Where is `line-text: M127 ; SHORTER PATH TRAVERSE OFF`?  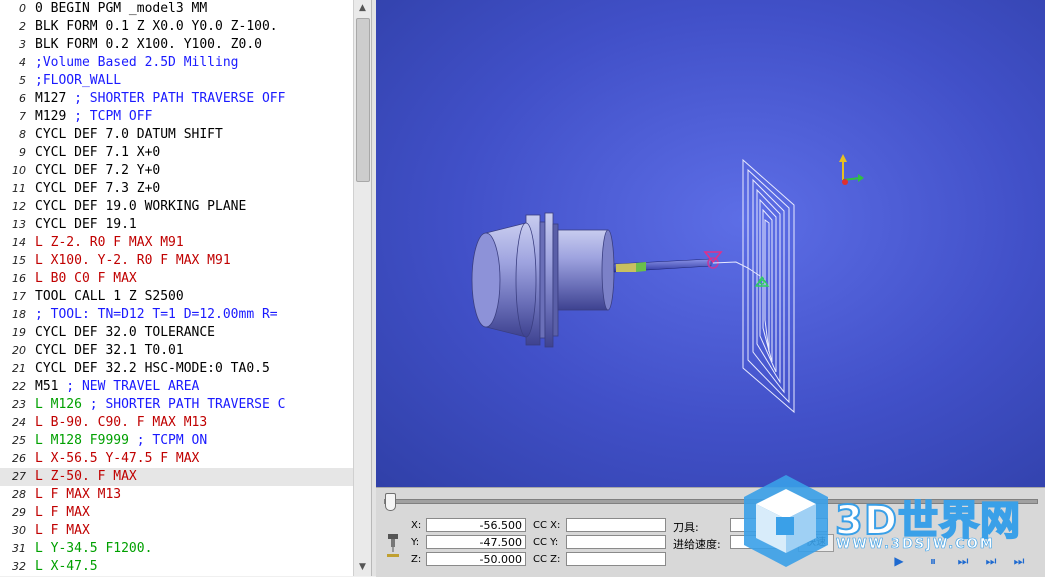
line-text: M127 ; SHORTER PATH TRAVERSE OFF is located at coordinates (160, 99).